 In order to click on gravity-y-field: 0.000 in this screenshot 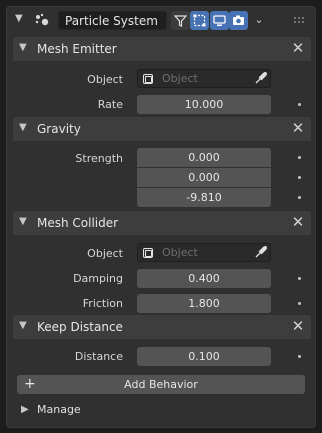, I will do `click(204, 177)`.